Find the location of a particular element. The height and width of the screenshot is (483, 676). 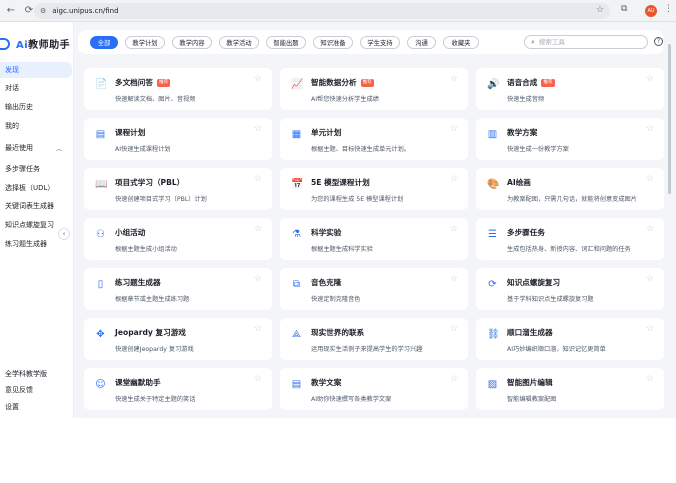

filter-knowledge-prep: 知识准备 is located at coordinates (333, 42).